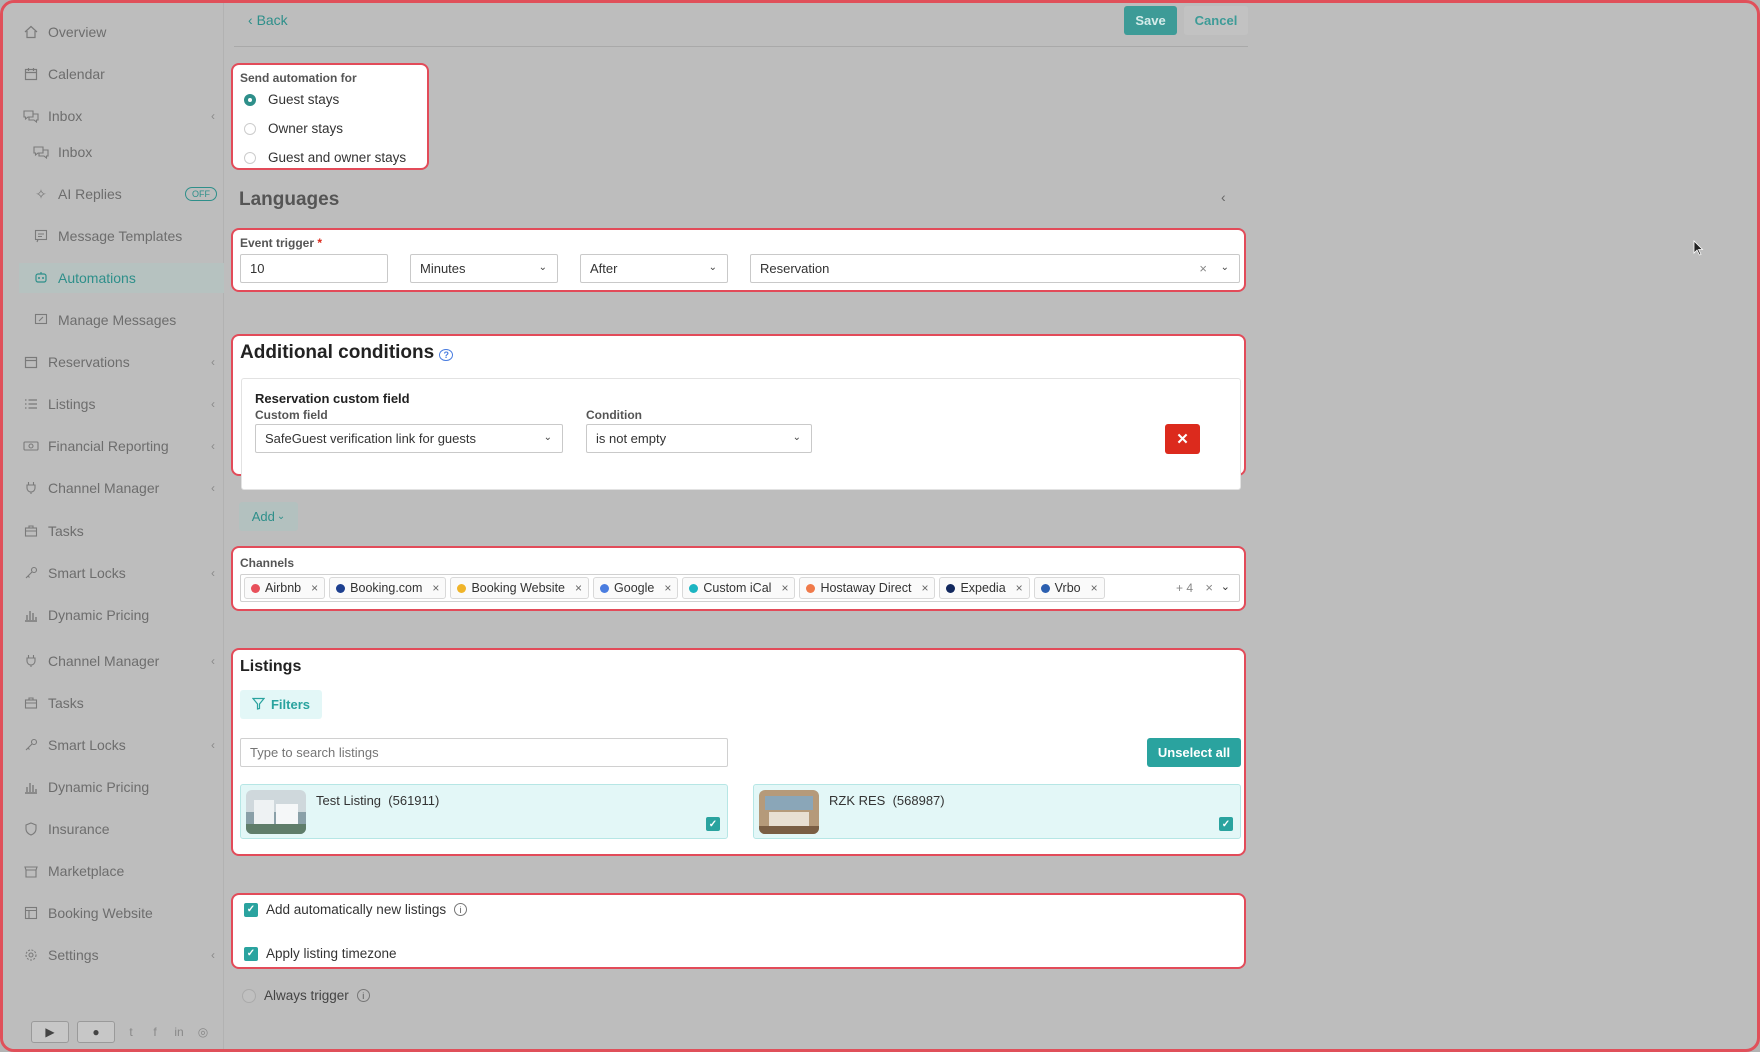  Describe the element at coordinates (155, 1032) in the screenshot. I see `facebook-icon: f` at that location.